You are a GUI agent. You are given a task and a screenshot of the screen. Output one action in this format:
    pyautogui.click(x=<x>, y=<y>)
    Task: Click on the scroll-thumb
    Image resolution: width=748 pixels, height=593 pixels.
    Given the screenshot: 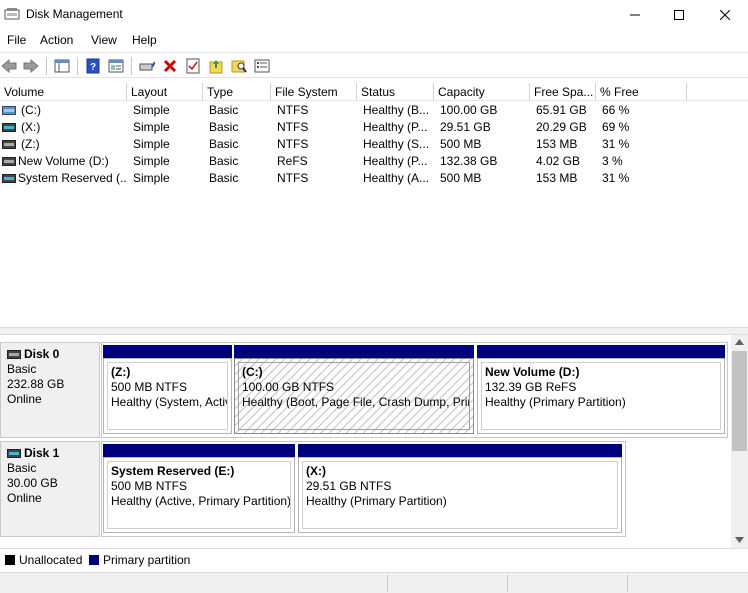 What is the action you would take?
    pyautogui.click(x=739, y=401)
    